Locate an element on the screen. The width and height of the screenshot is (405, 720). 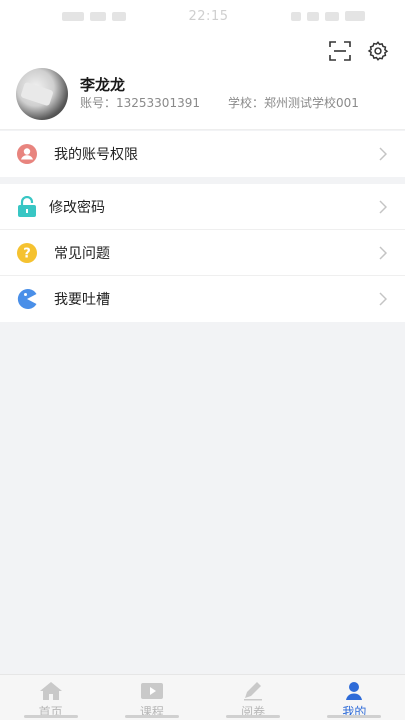
wifi-icon is located at coordinates (98, 16).